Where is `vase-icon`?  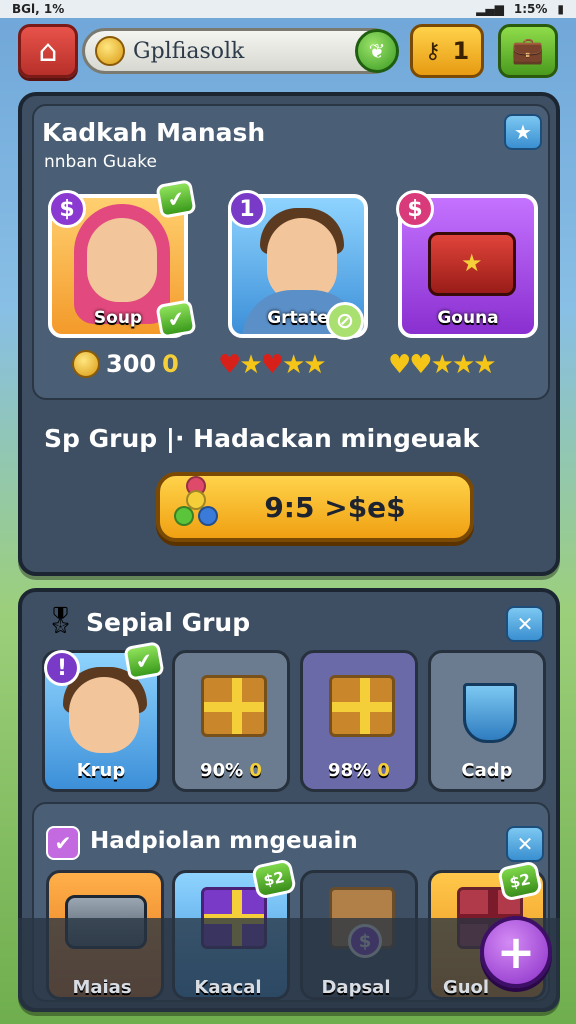 vase-icon is located at coordinates (490, 713).